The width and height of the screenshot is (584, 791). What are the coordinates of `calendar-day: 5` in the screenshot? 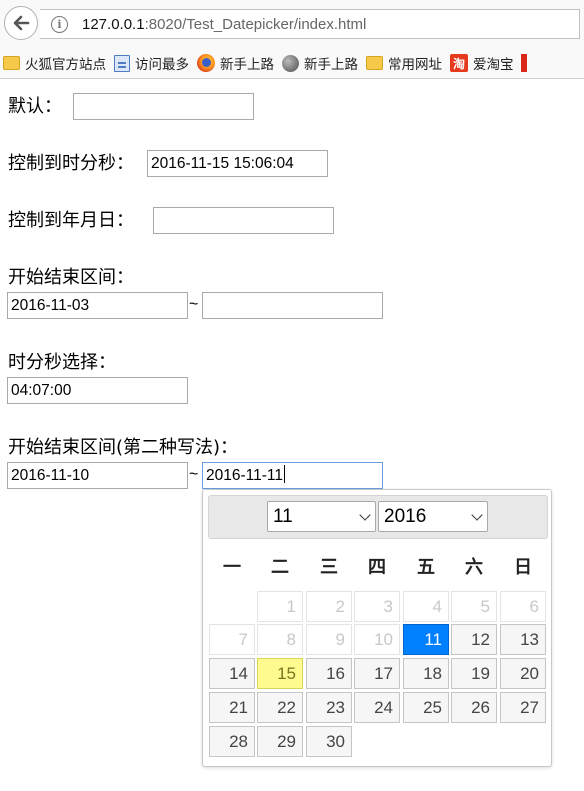 It's located at (474, 606).